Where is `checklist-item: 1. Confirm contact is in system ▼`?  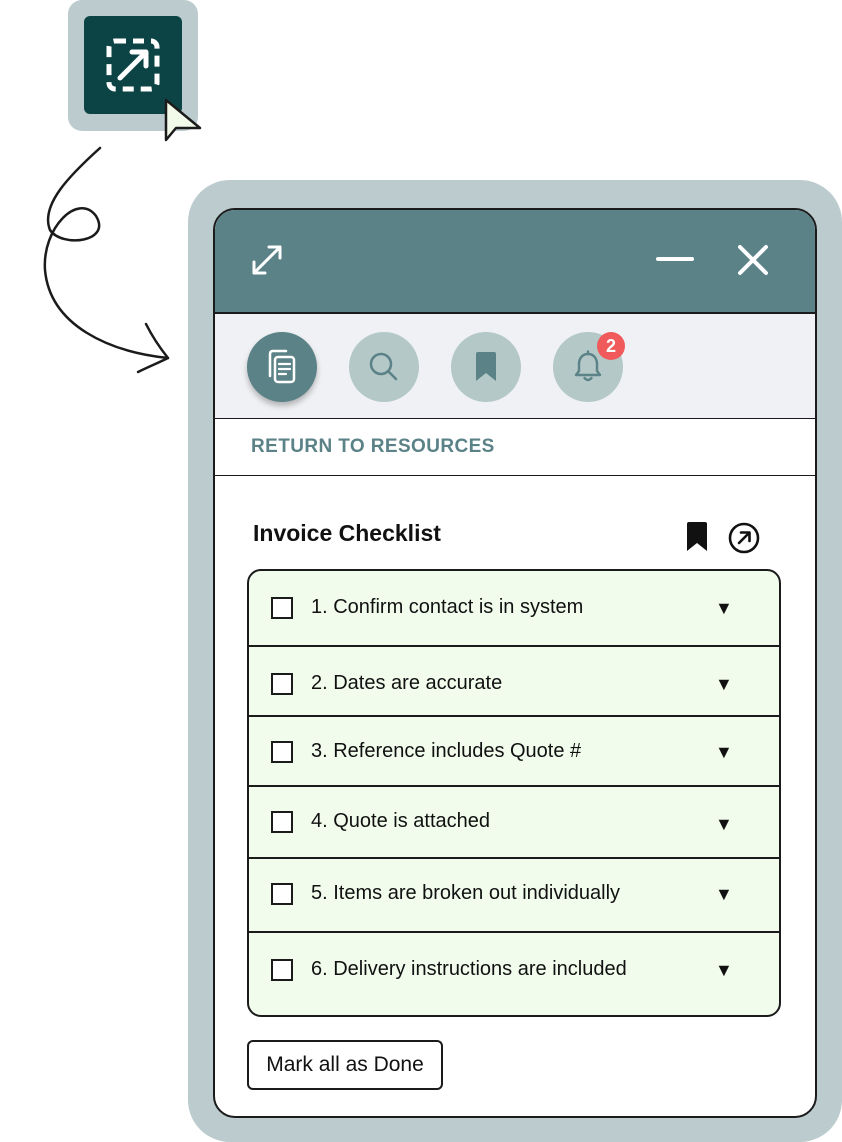
checklist-item: 1. Confirm contact is in system ▼ is located at coordinates (514, 609).